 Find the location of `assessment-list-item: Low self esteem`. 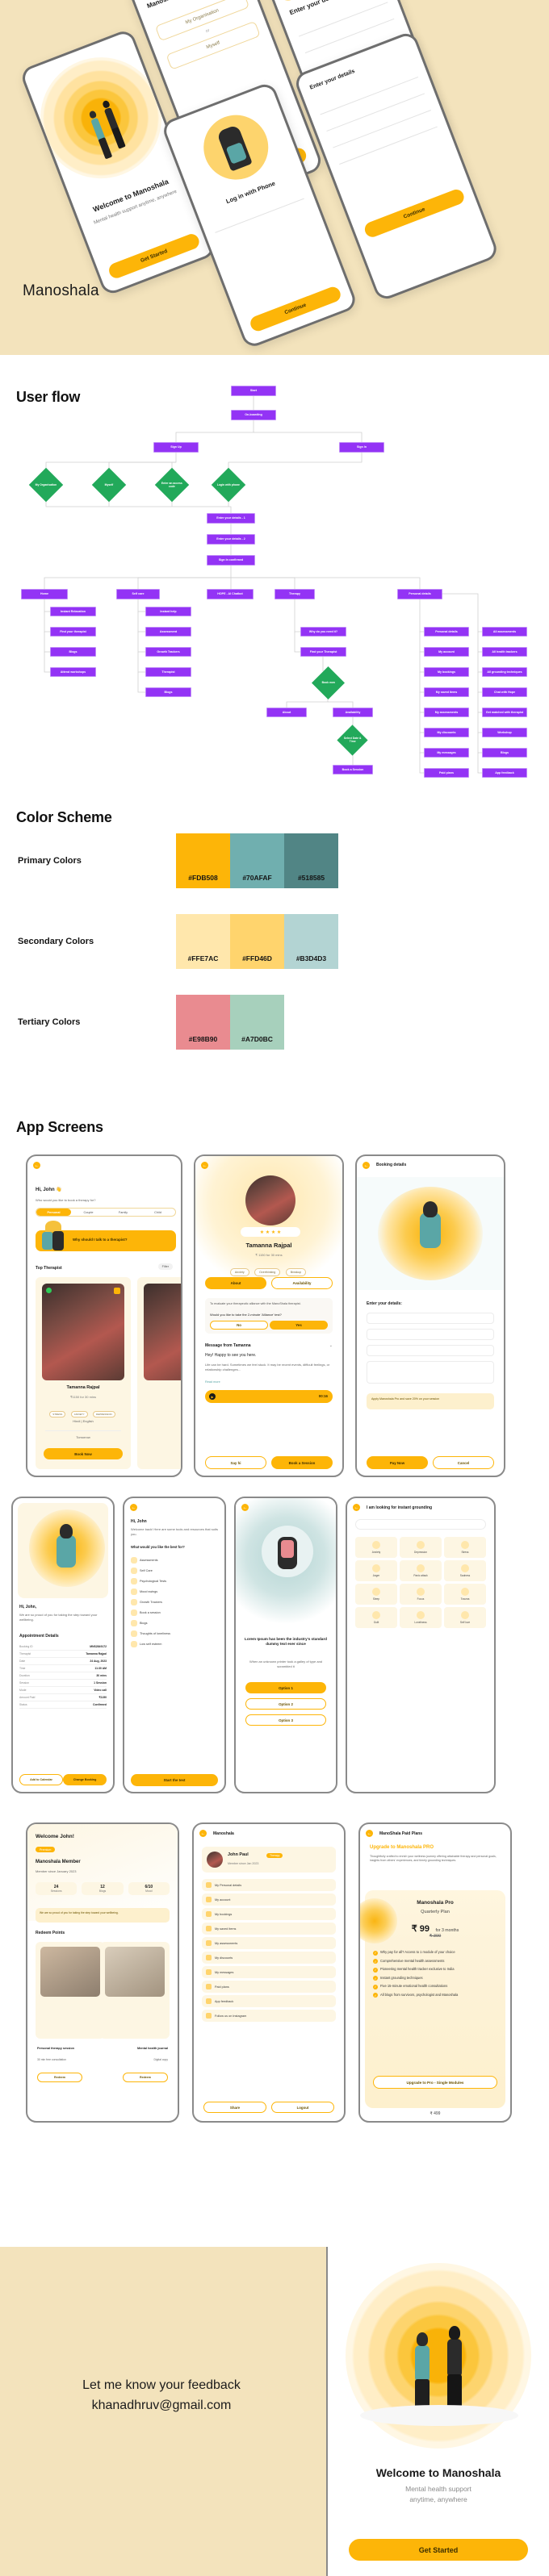

assessment-list-item: Low self esteem is located at coordinates (174, 1644).